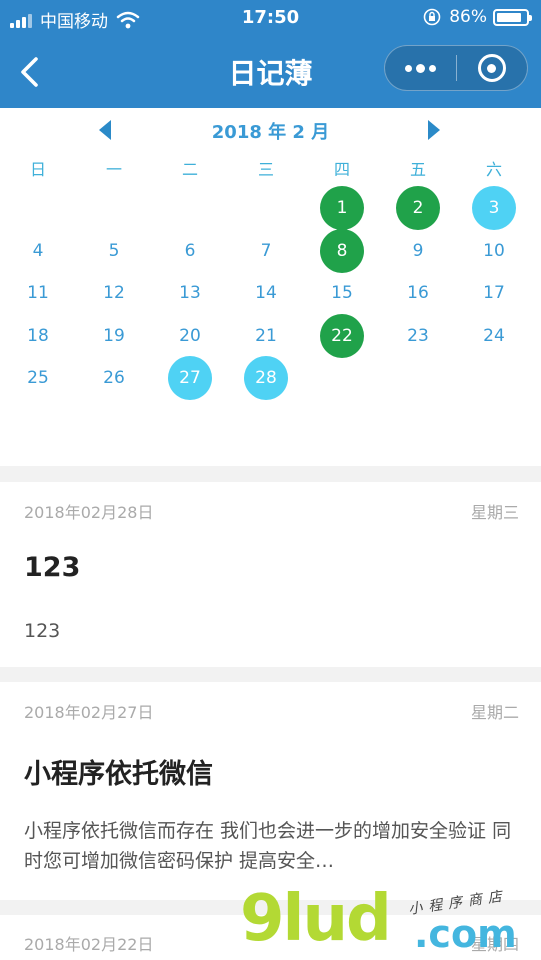 The width and height of the screenshot is (541, 960). Describe the element at coordinates (113, 169) in the screenshot. I see `weekday-label: 一` at that location.